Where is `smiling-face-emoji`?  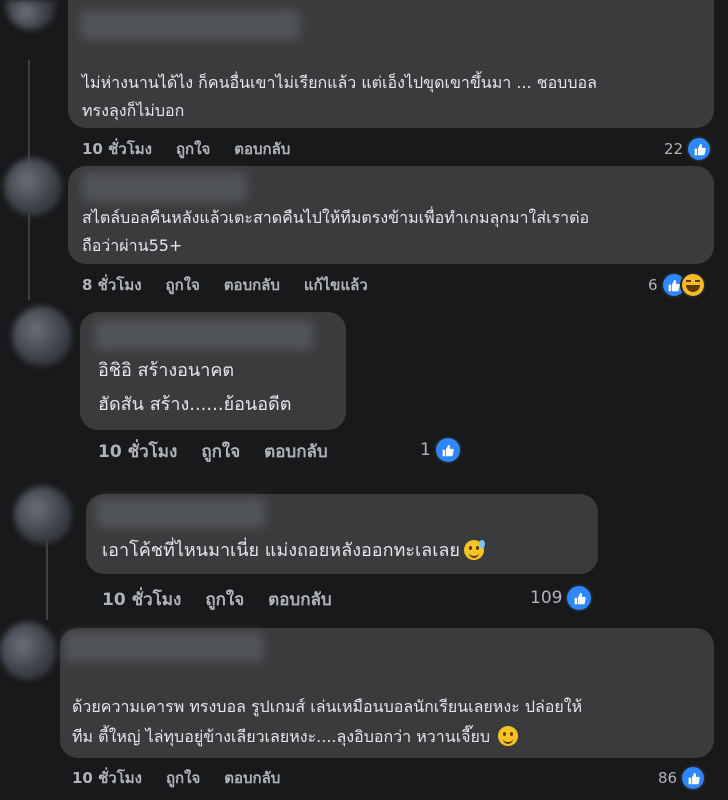
smiling-face-emoji is located at coordinates (508, 736).